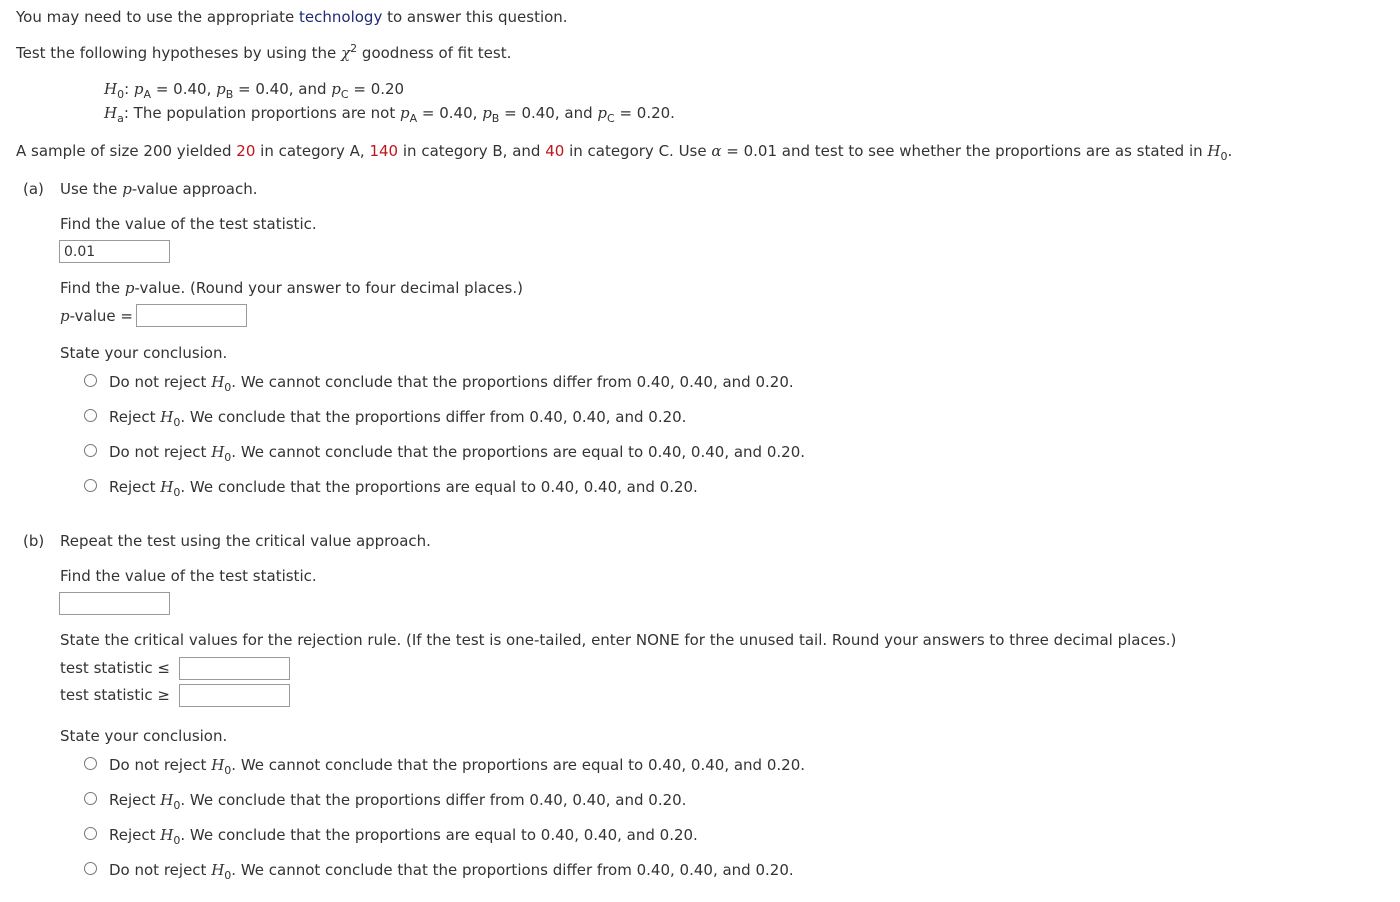 This screenshot has width=1400, height=902. I want to click on lower-critical-label: test statistic ≤, so click(115, 668).